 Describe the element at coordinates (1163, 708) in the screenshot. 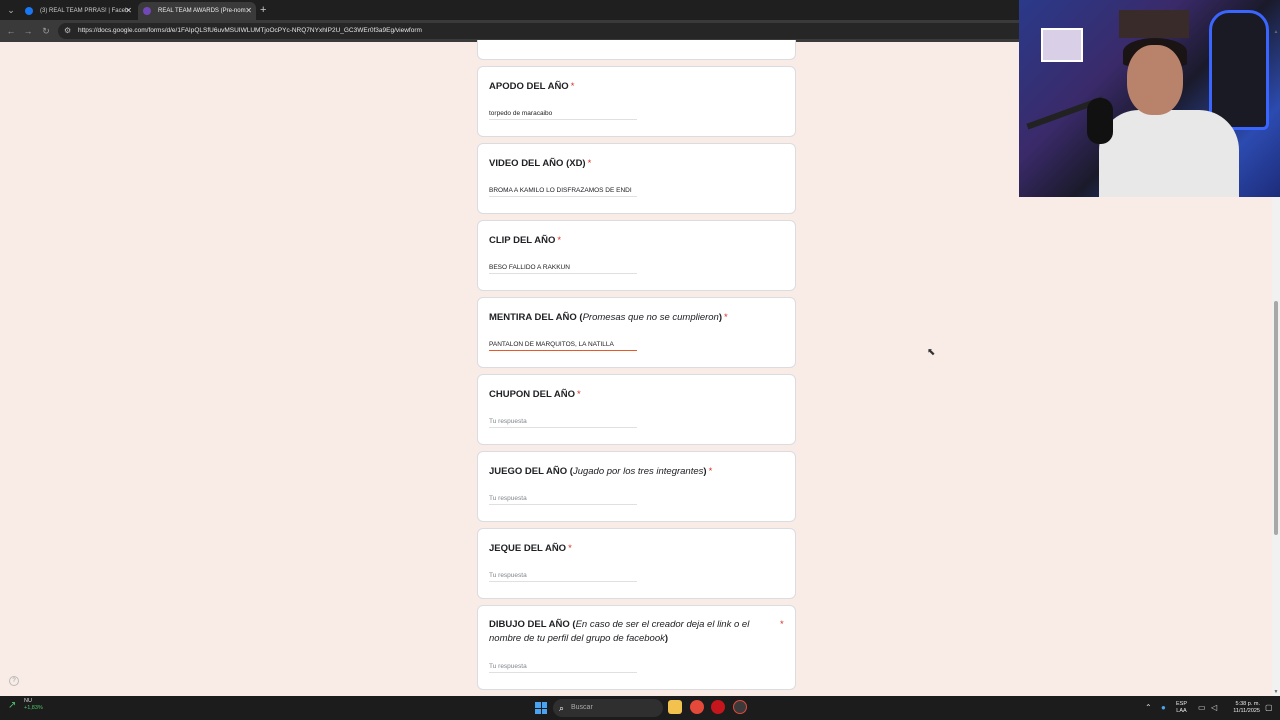

I see `microphone-tray-icon: ●` at that location.